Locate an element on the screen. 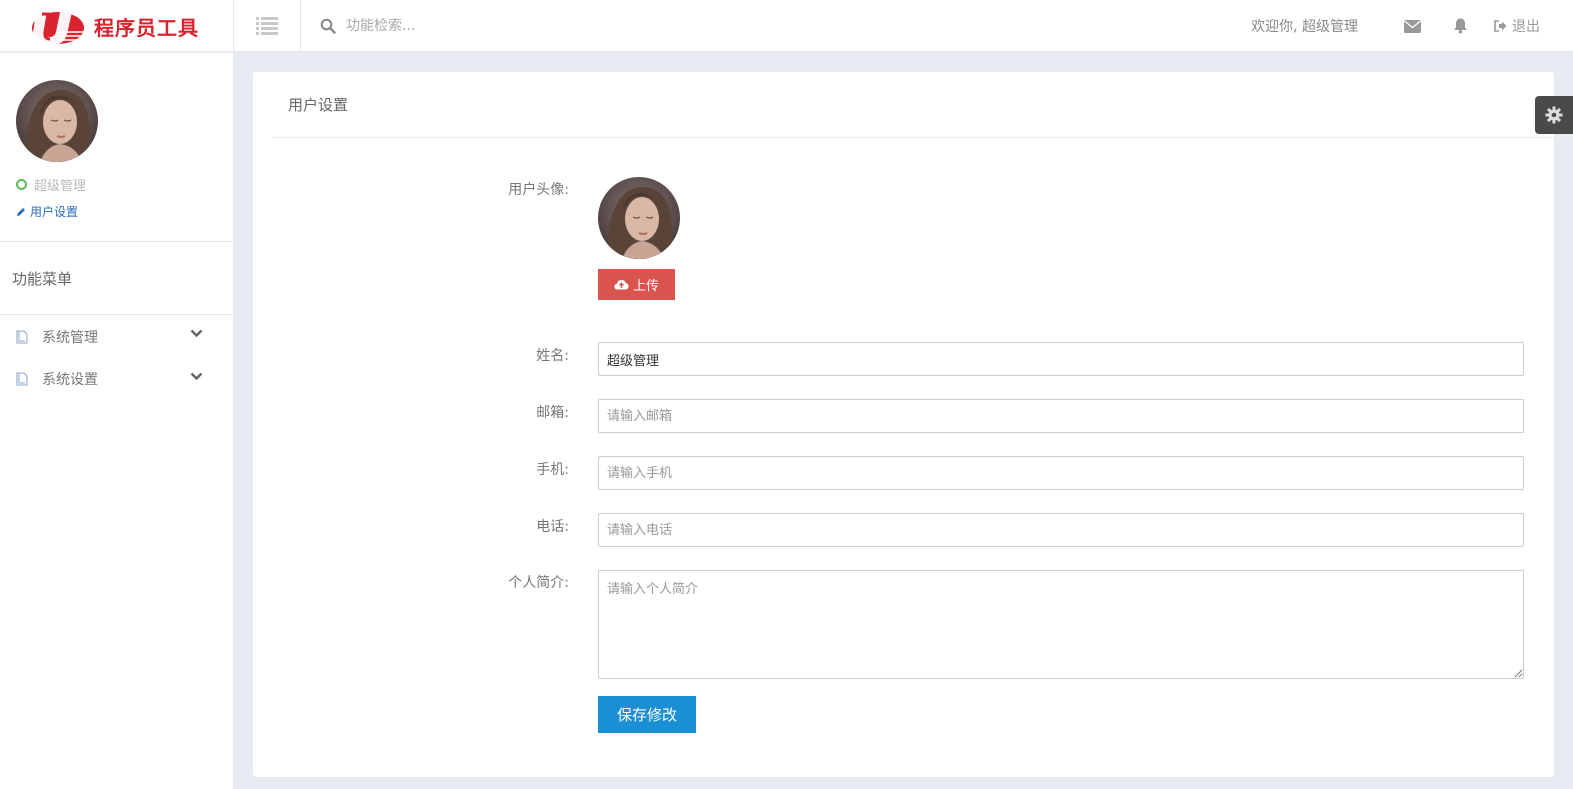 Image resolution: width=1573 pixels, height=789 pixels. sidebar-user-name: 超级管理 is located at coordinates (60, 186).